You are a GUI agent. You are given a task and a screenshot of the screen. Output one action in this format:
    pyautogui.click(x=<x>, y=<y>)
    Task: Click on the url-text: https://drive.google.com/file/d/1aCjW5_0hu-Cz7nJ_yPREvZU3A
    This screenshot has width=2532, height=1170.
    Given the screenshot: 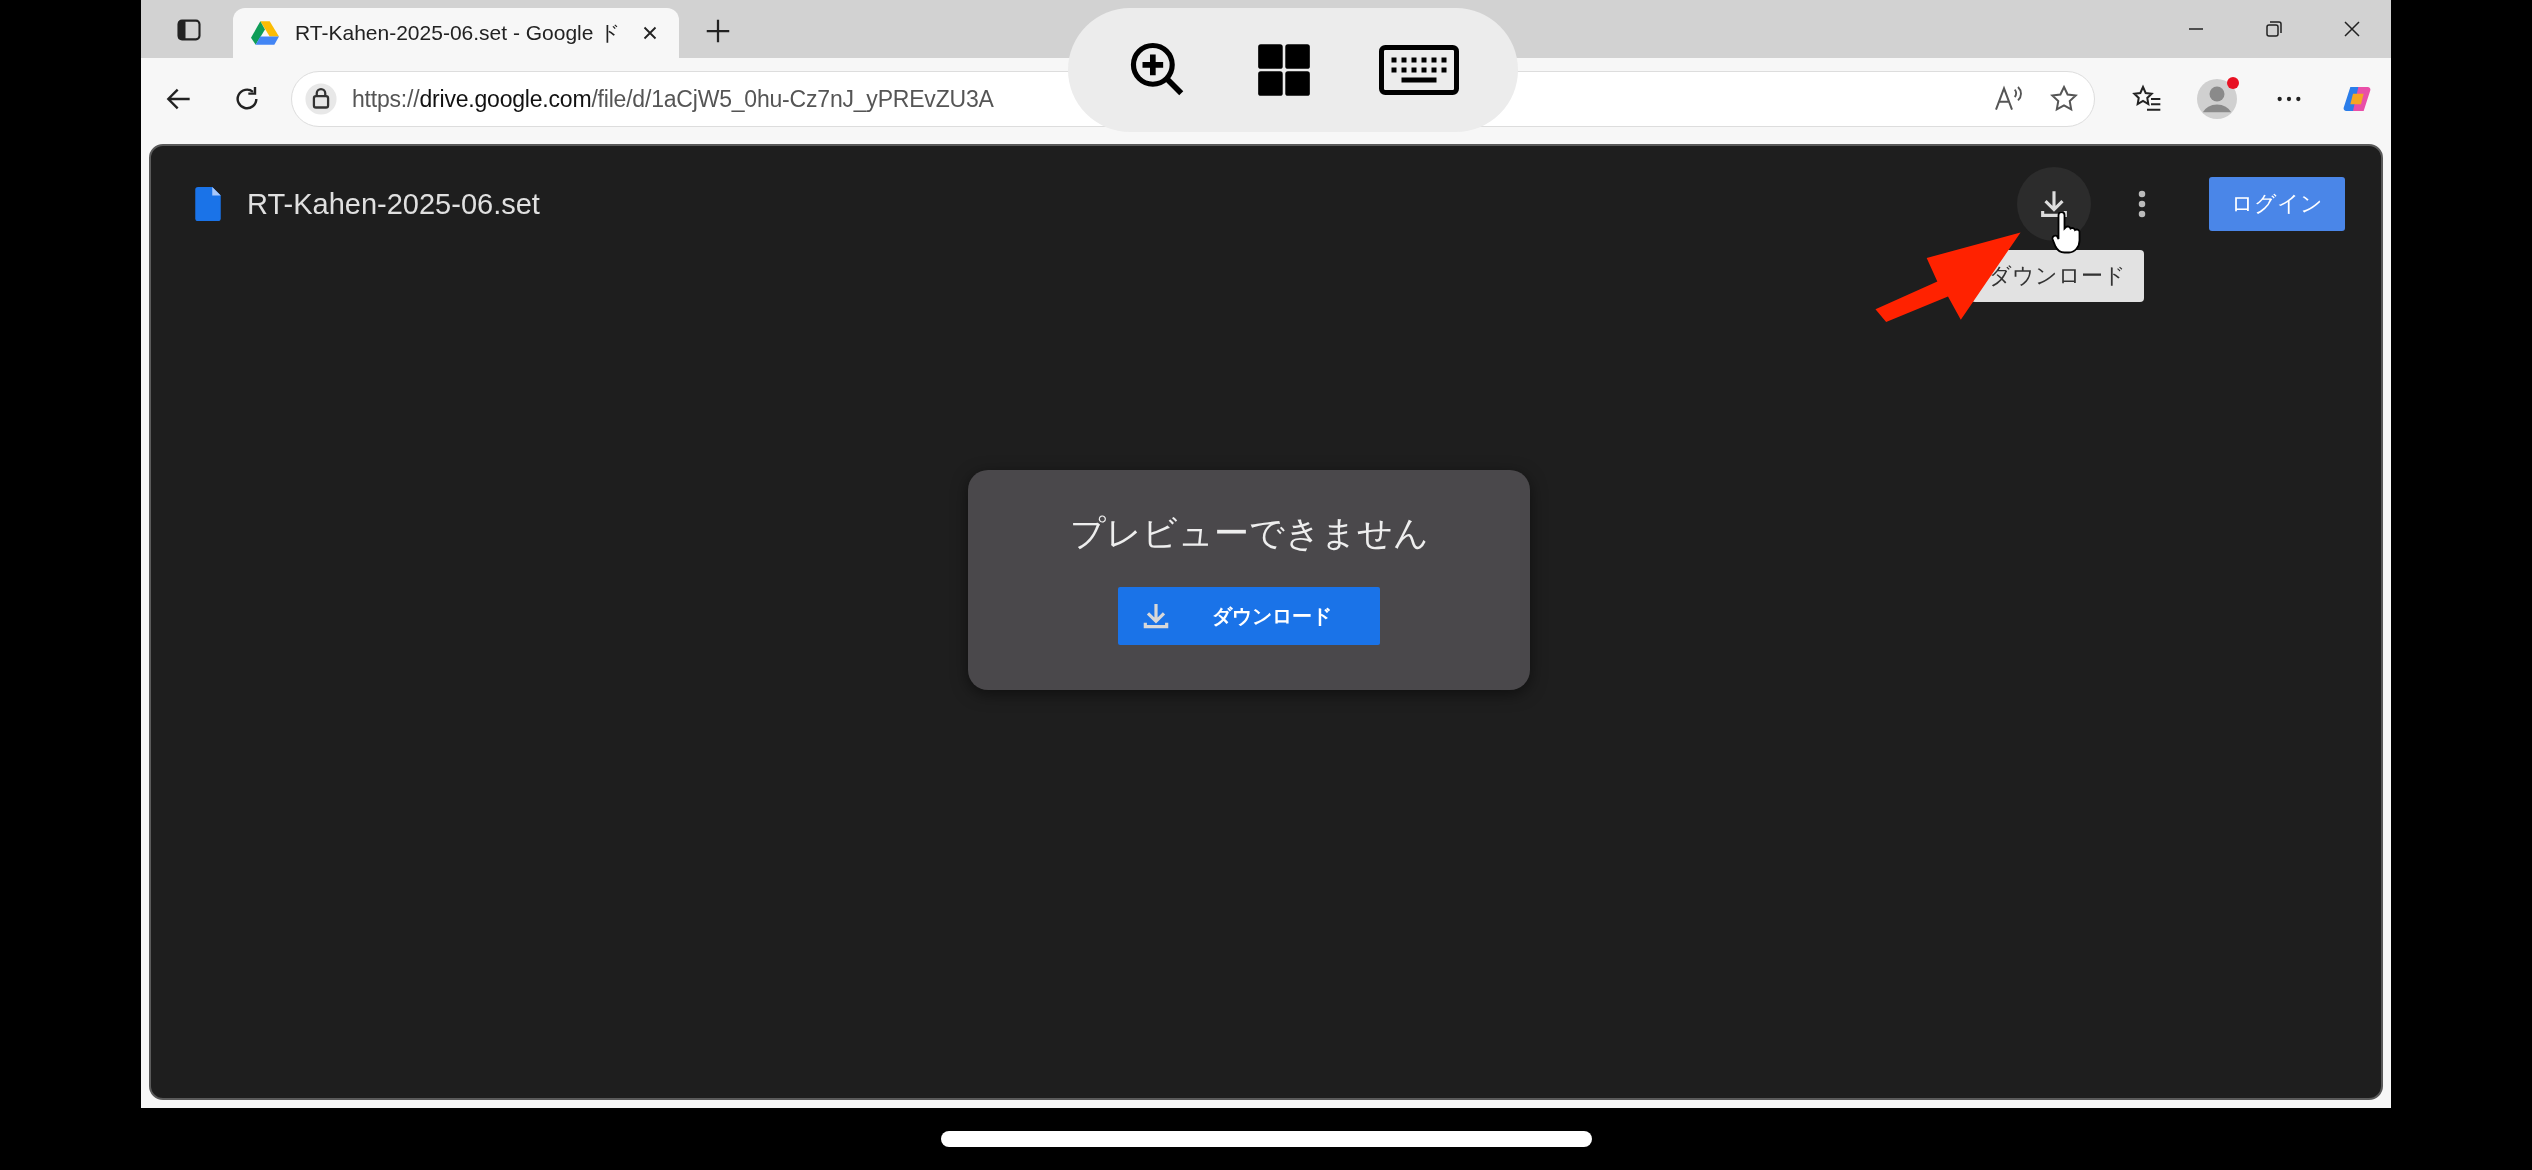 What is the action you would take?
    pyautogui.click(x=673, y=99)
    